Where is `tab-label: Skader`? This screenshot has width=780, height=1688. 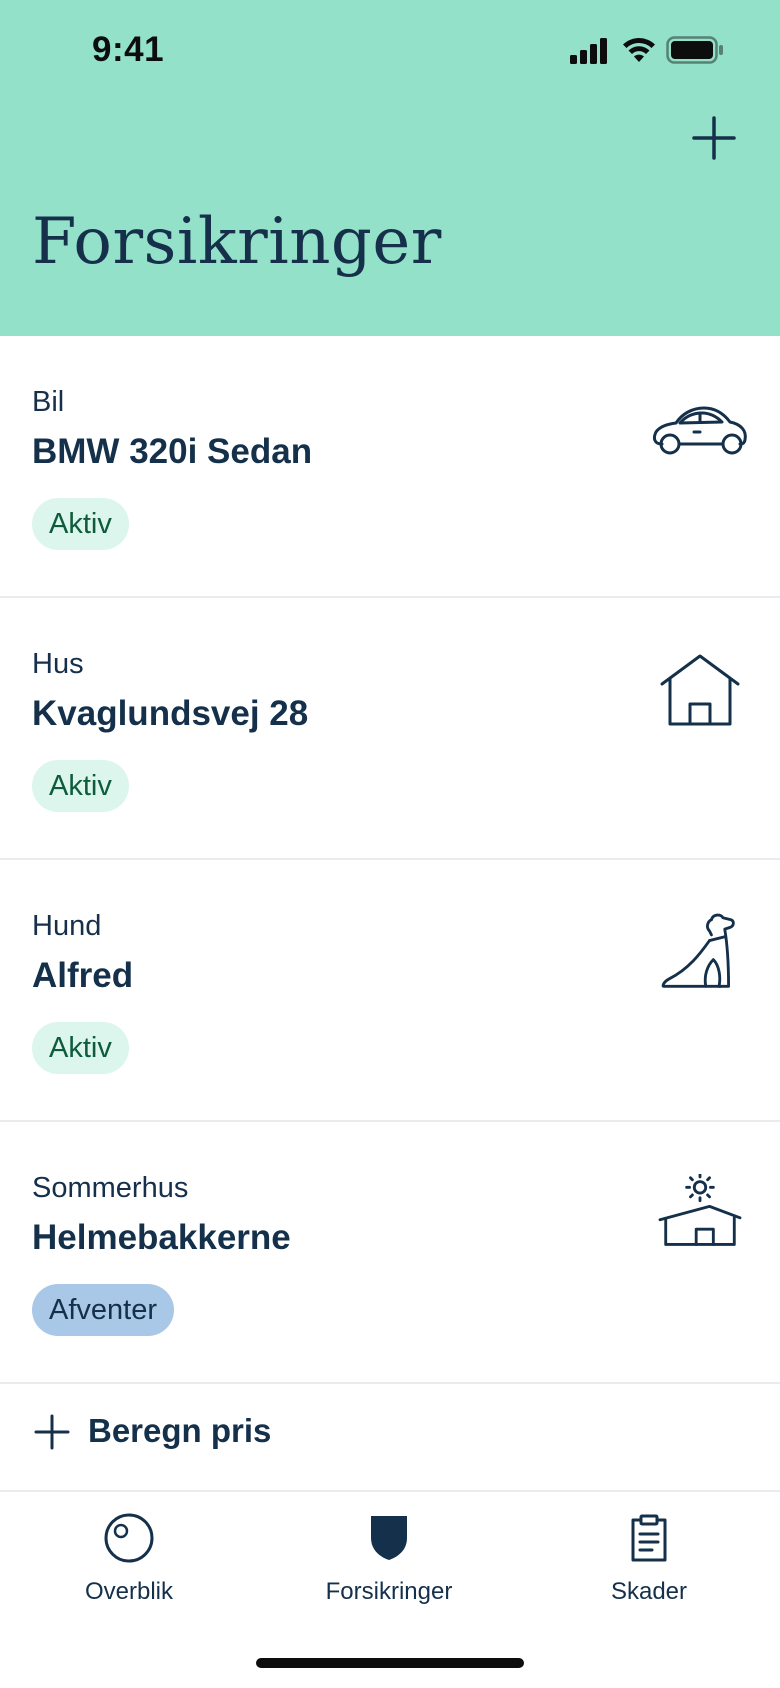 tab-label: Skader is located at coordinates (649, 1591).